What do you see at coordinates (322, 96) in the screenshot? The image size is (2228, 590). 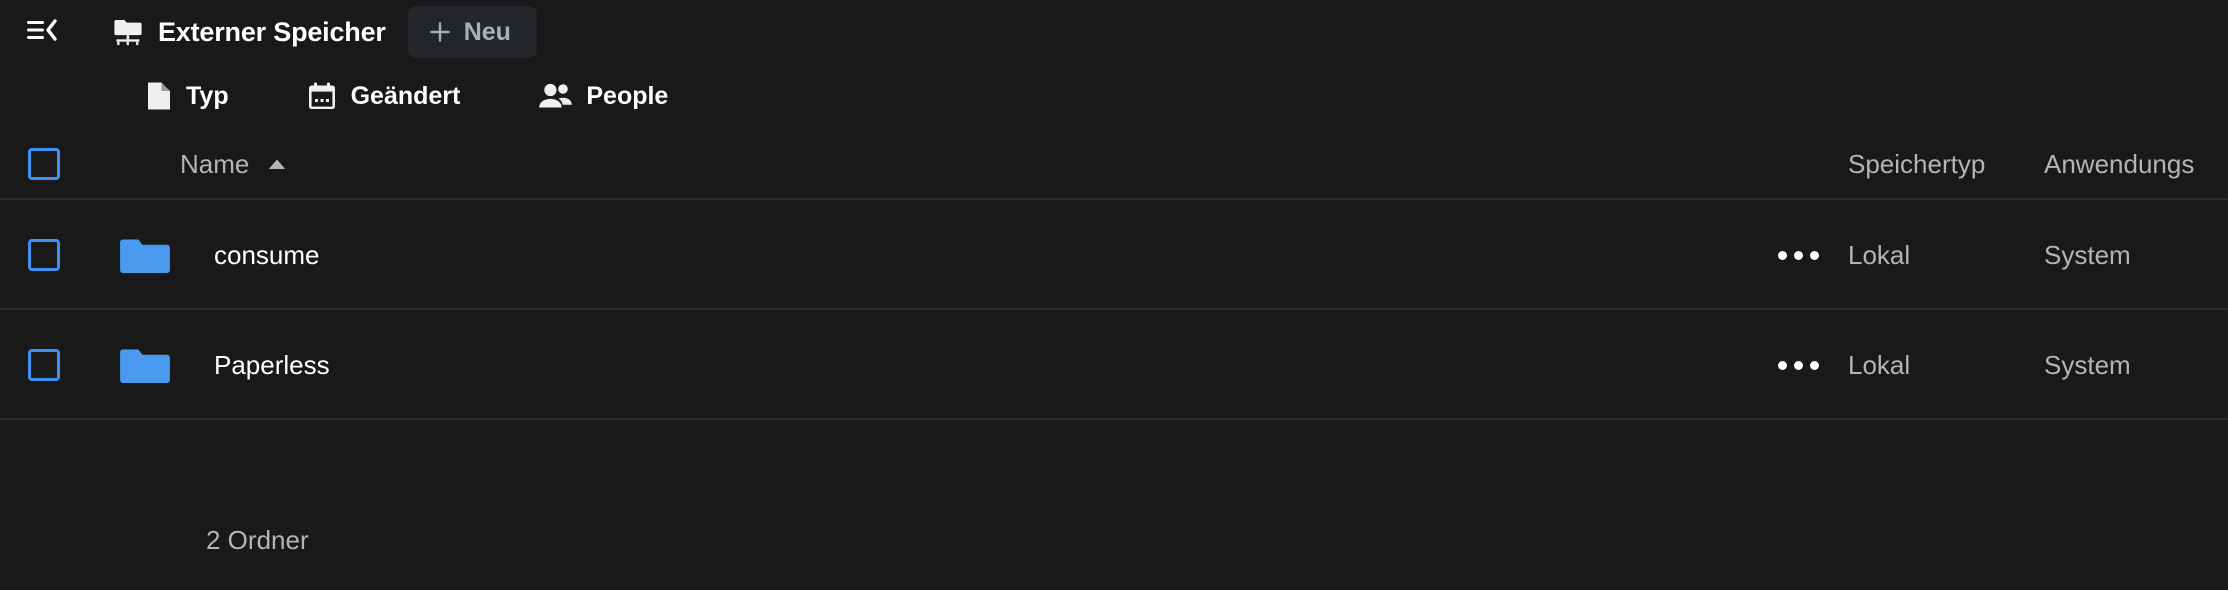 I see `calendar-icon` at bounding box center [322, 96].